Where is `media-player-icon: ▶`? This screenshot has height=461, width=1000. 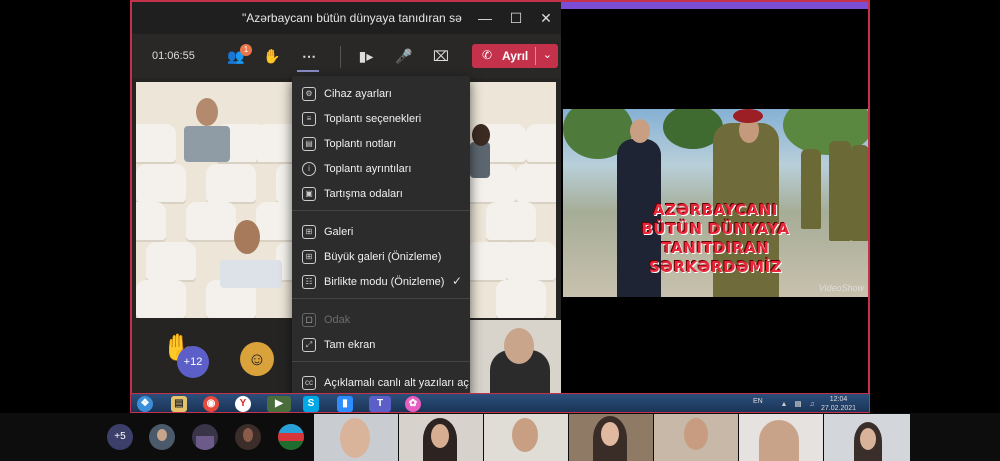 media-player-icon: ▶ is located at coordinates (279, 404).